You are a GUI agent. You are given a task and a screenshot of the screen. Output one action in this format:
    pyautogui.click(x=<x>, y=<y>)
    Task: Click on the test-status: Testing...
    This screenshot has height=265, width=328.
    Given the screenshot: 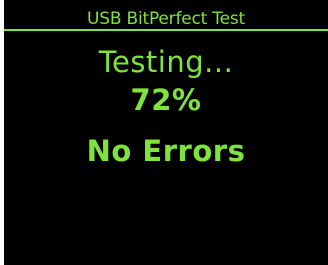 What is the action you would take?
    pyautogui.click(x=166, y=62)
    